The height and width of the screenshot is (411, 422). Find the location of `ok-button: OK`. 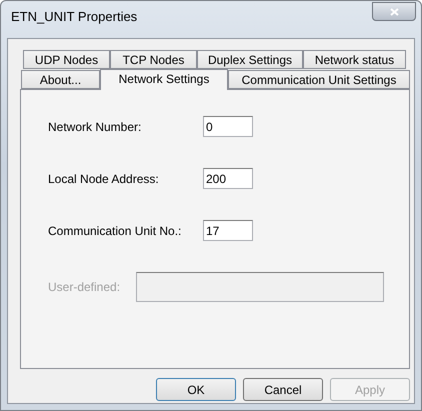

ok-button: OK is located at coordinates (196, 389).